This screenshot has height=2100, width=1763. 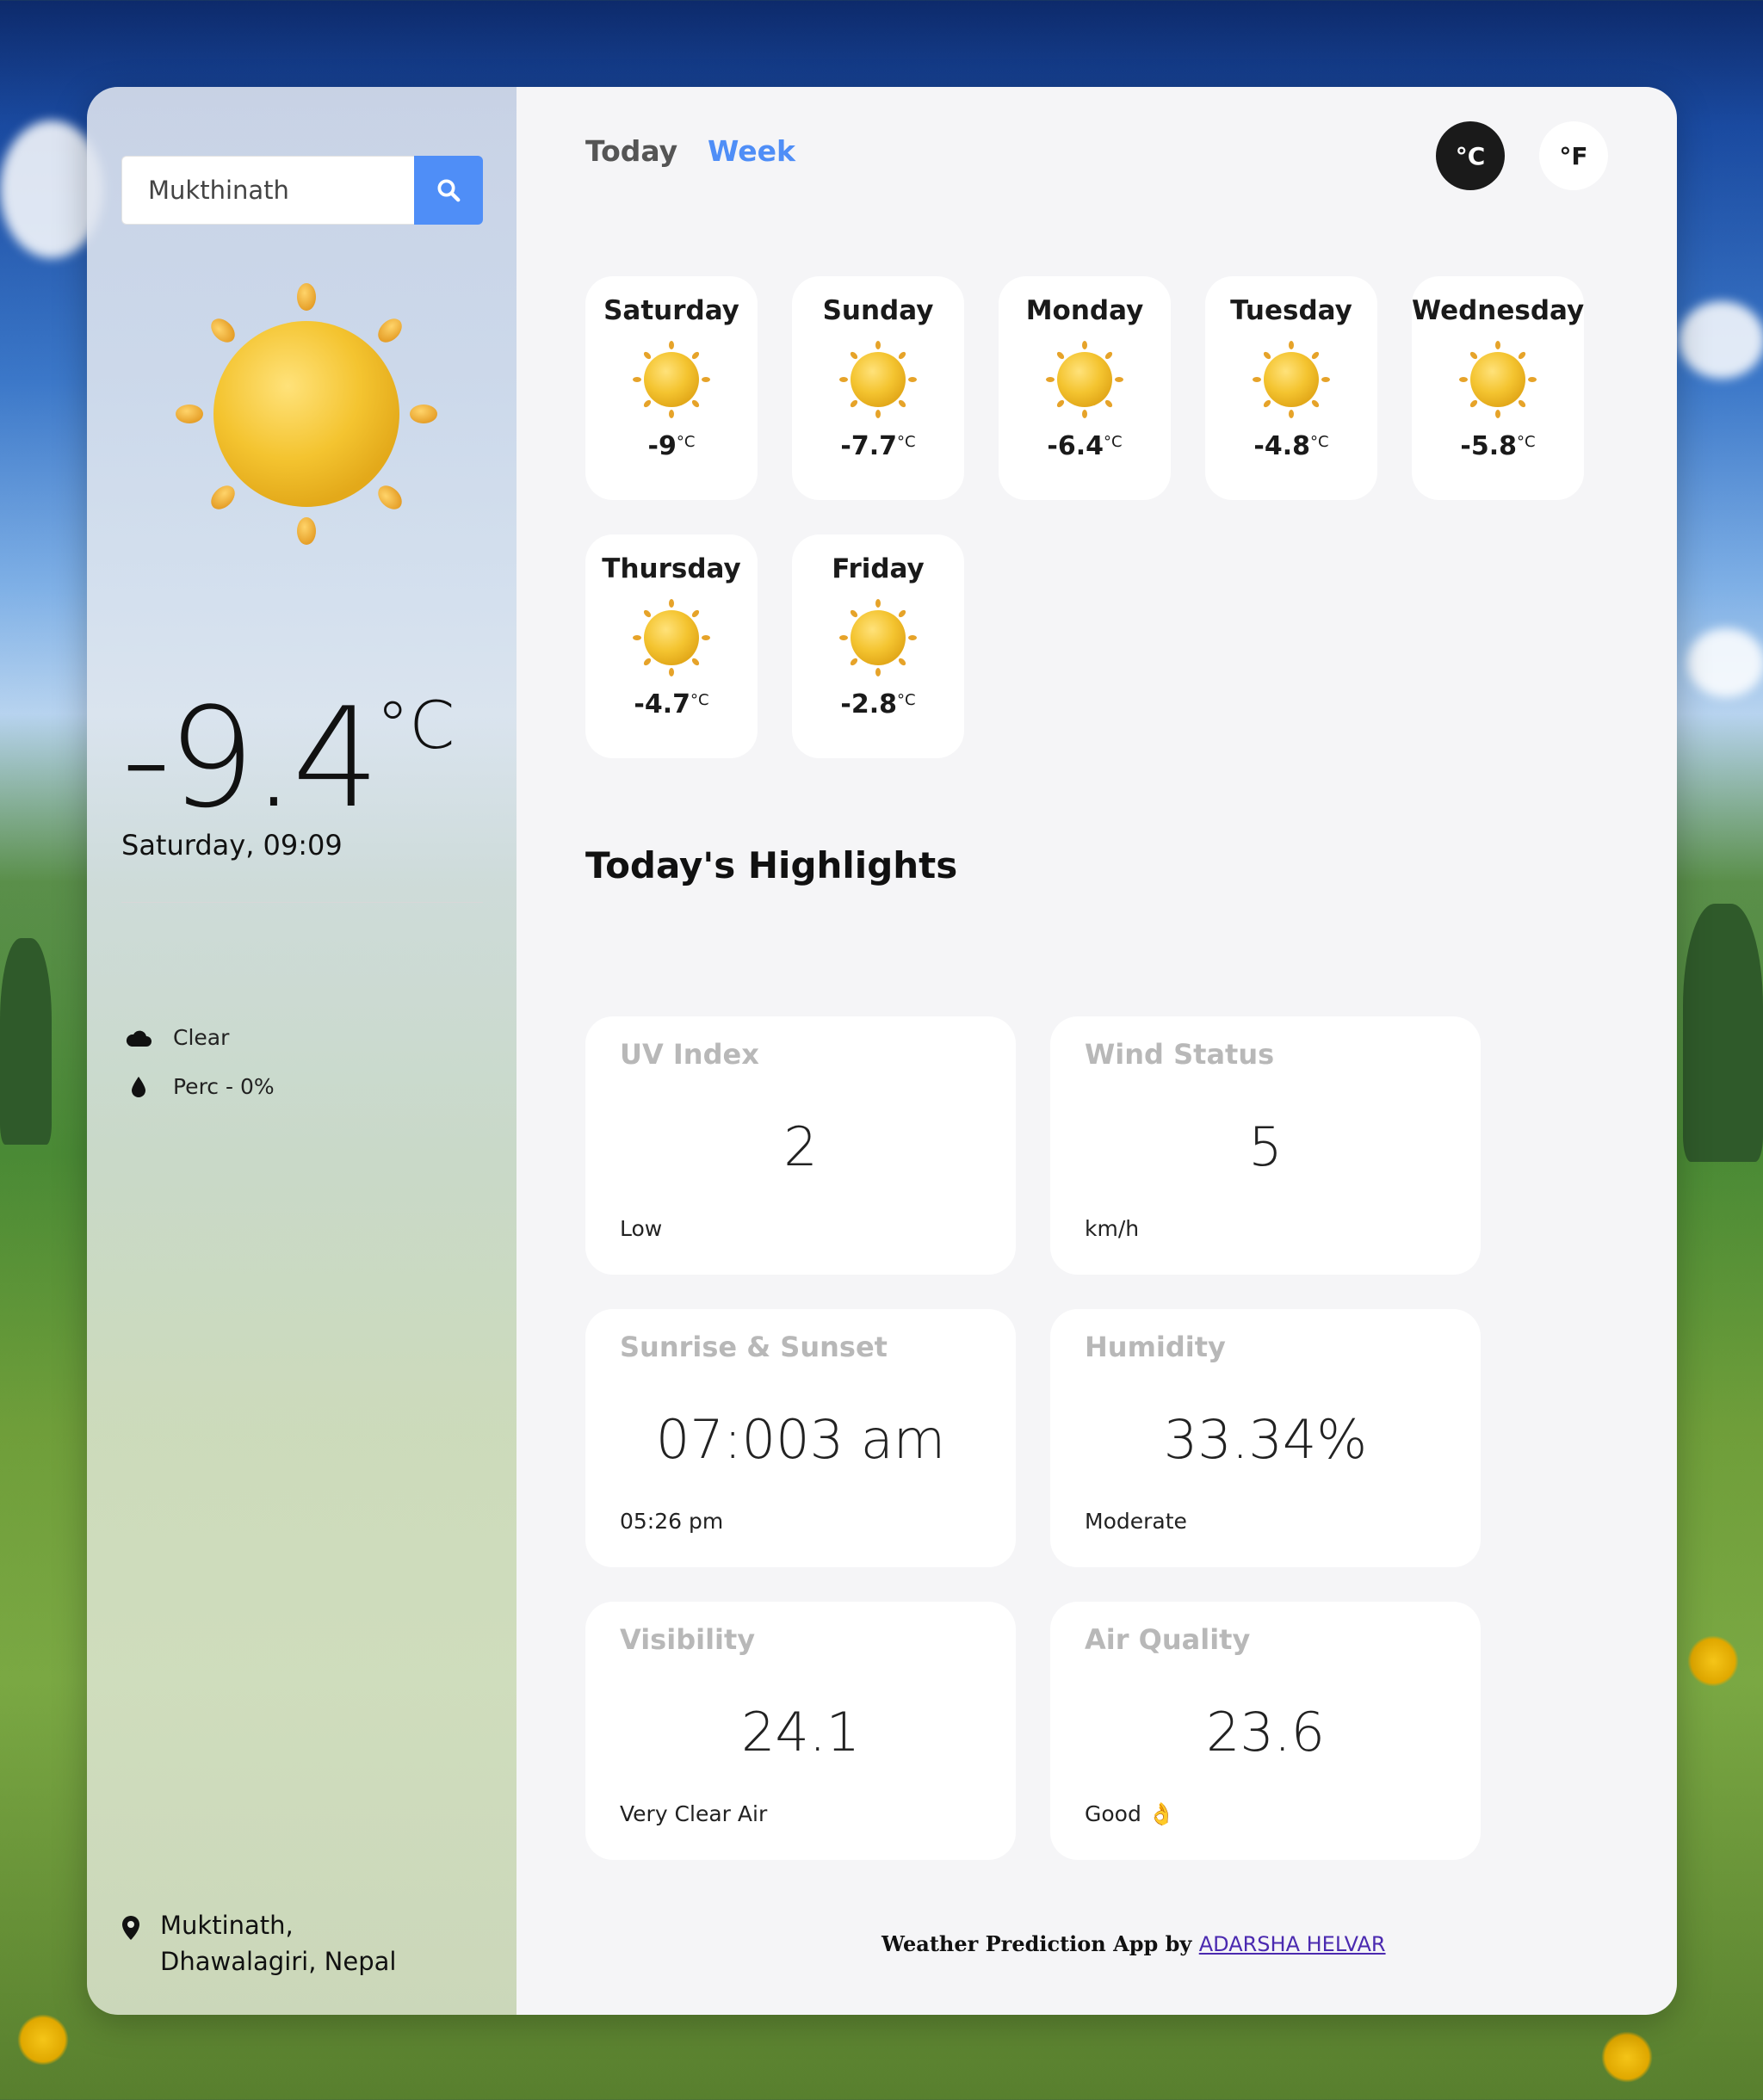 I want to click on card-value: 24.1, so click(x=800, y=1732).